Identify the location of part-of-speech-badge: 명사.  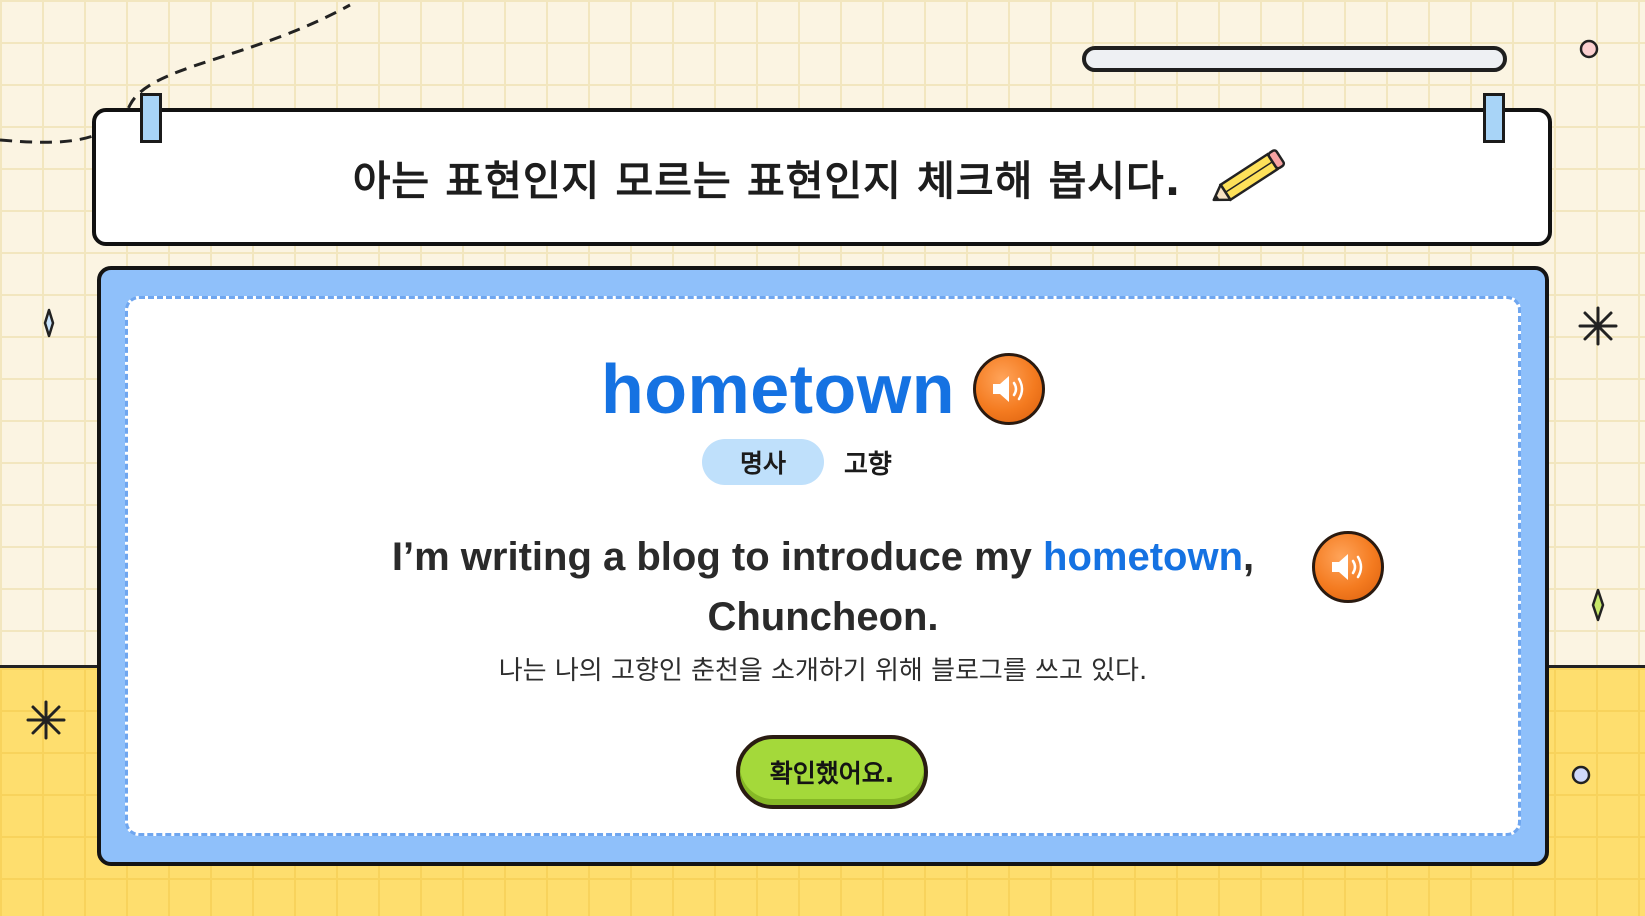
(763, 462).